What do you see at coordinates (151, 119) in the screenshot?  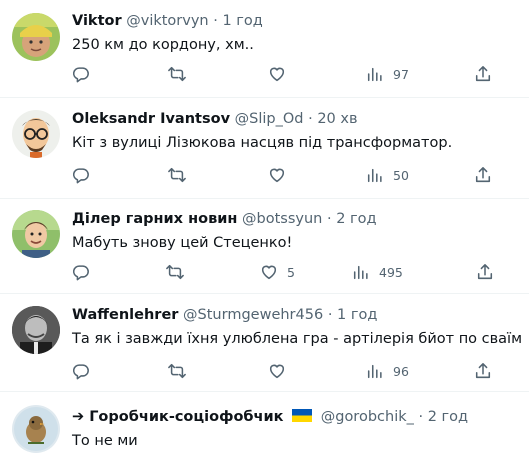 I see `display-name: Oleksandr Ivantsov` at bounding box center [151, 119].